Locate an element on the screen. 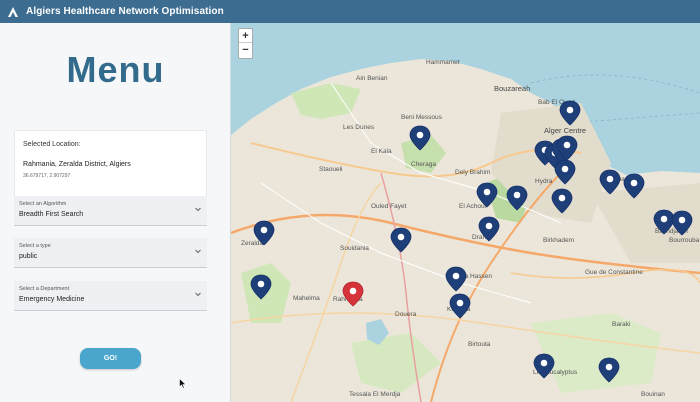 Image resolution: width=700 pixels, height=402 pixels. go-button: GO! is located at coordinates (110, 358).